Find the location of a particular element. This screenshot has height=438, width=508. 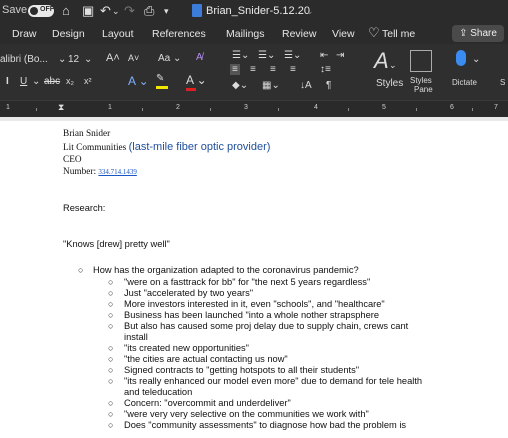

font-color-bar is located at coordinates (191, 89).